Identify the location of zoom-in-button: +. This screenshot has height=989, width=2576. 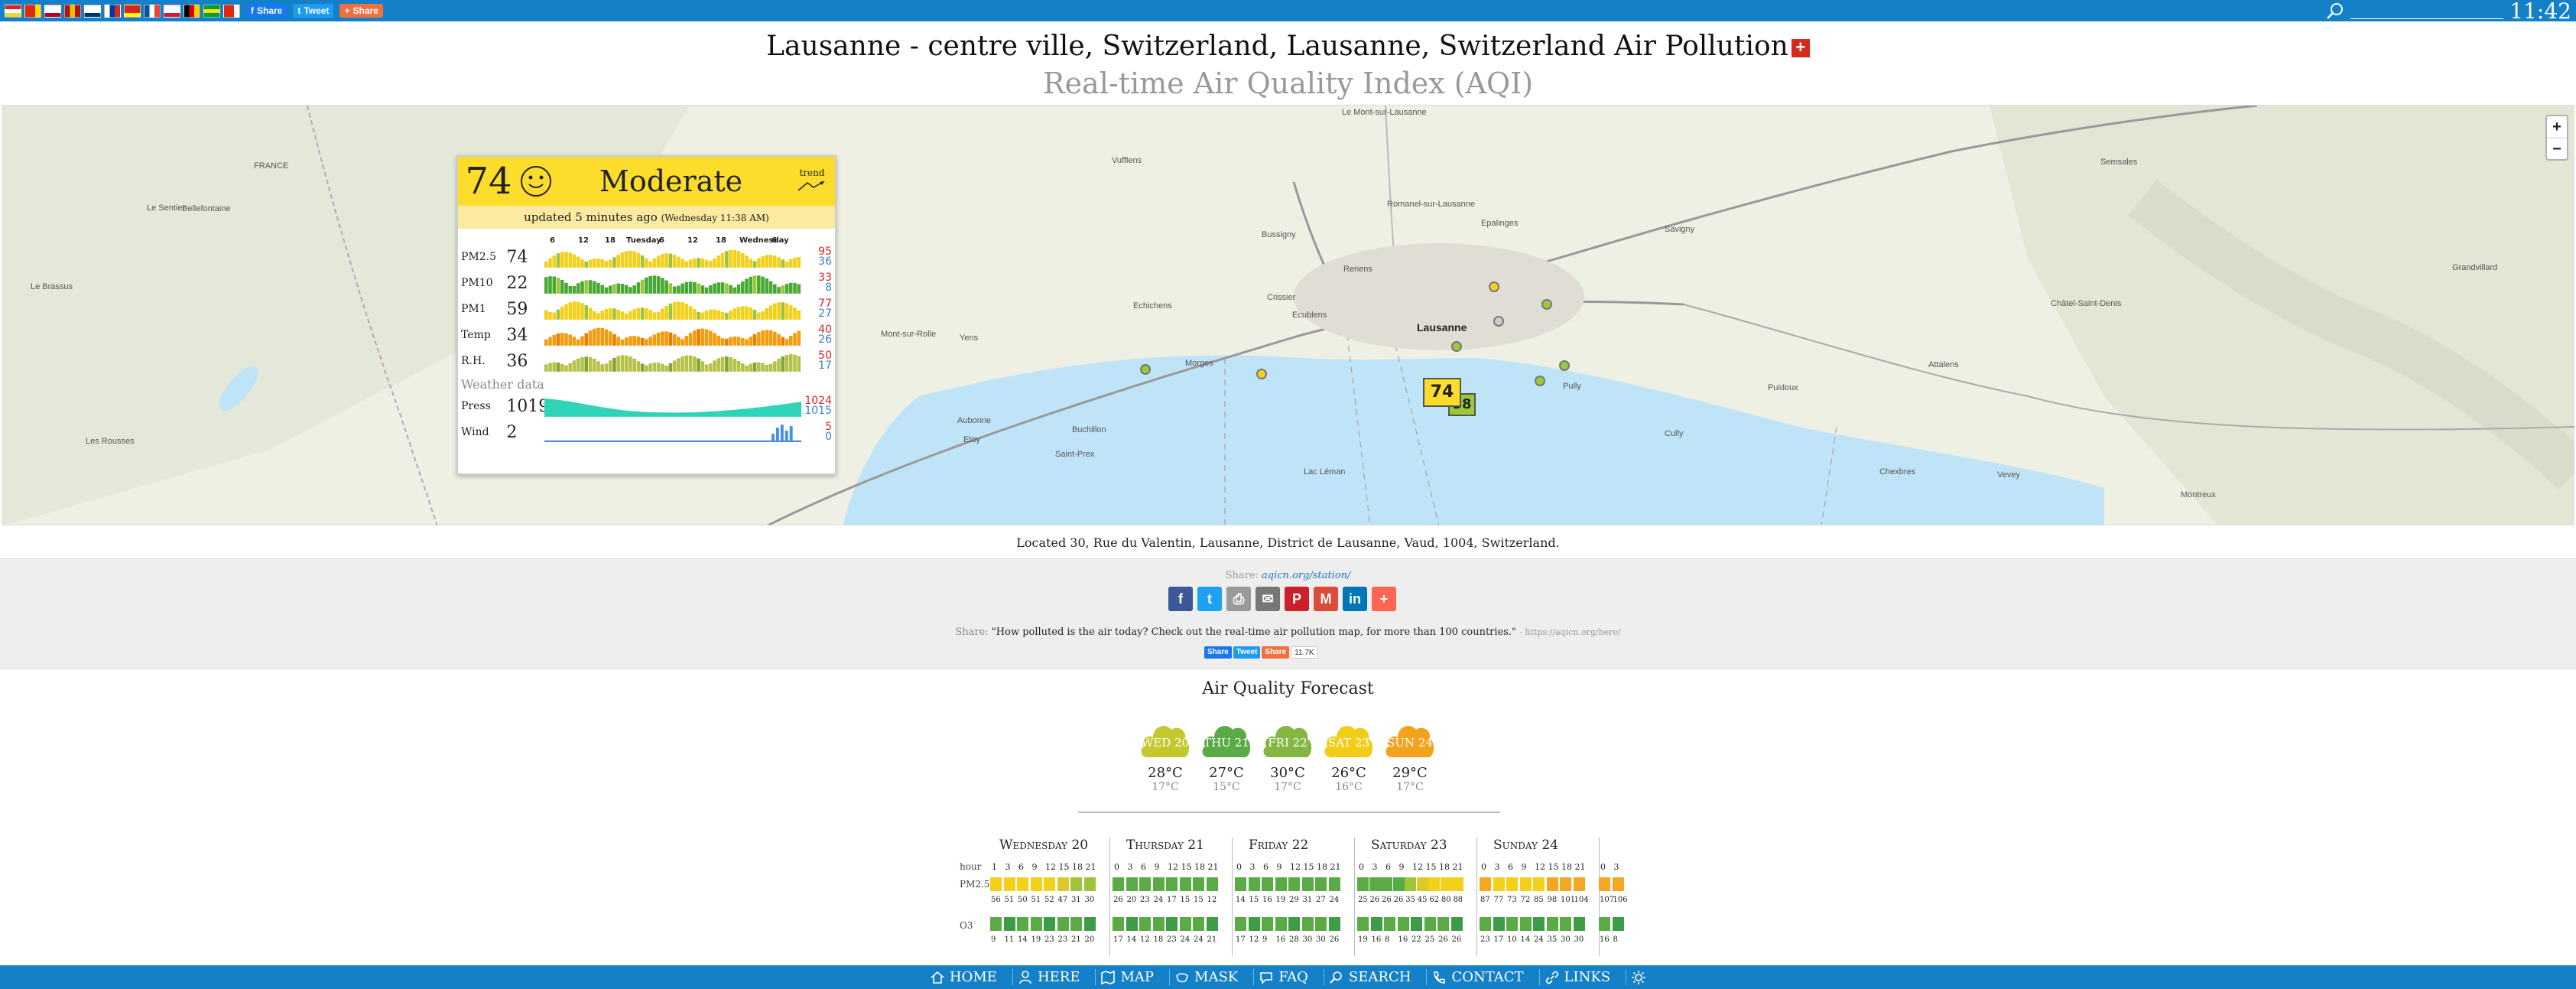
(2557, 127).